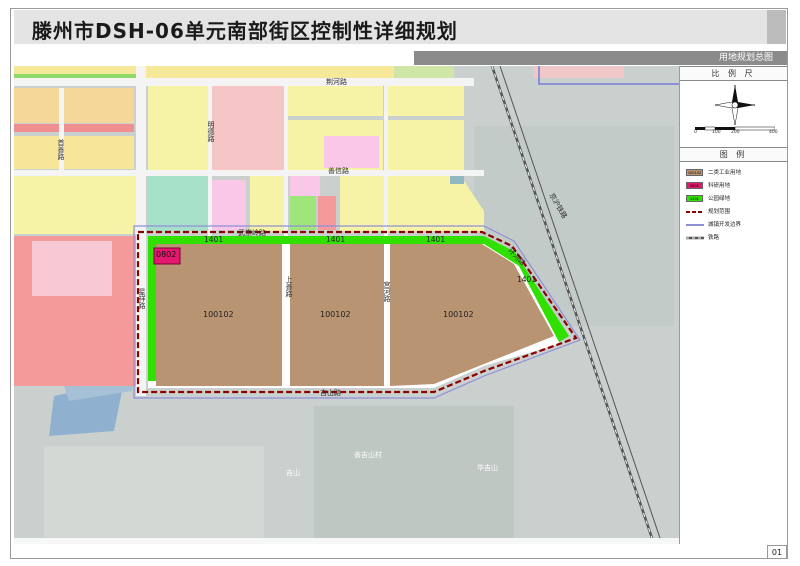  What do you see at coordinates (218, 314) in the screenshot?
I see `plot-label-a: 100102` at bounding box center [218, 314].